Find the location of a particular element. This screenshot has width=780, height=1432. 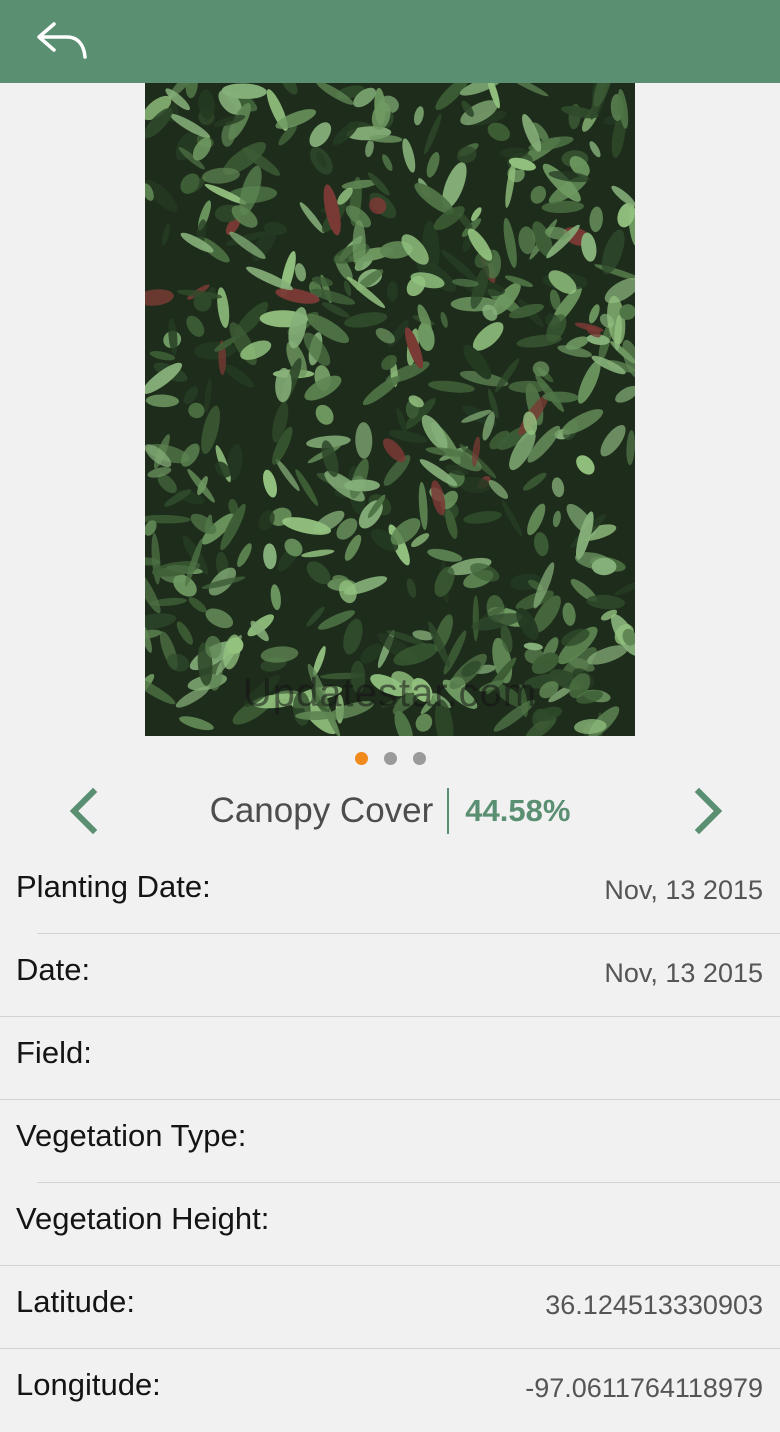

metric-display: Canopy Cover 44.58% is located at coordinates (390, 811).